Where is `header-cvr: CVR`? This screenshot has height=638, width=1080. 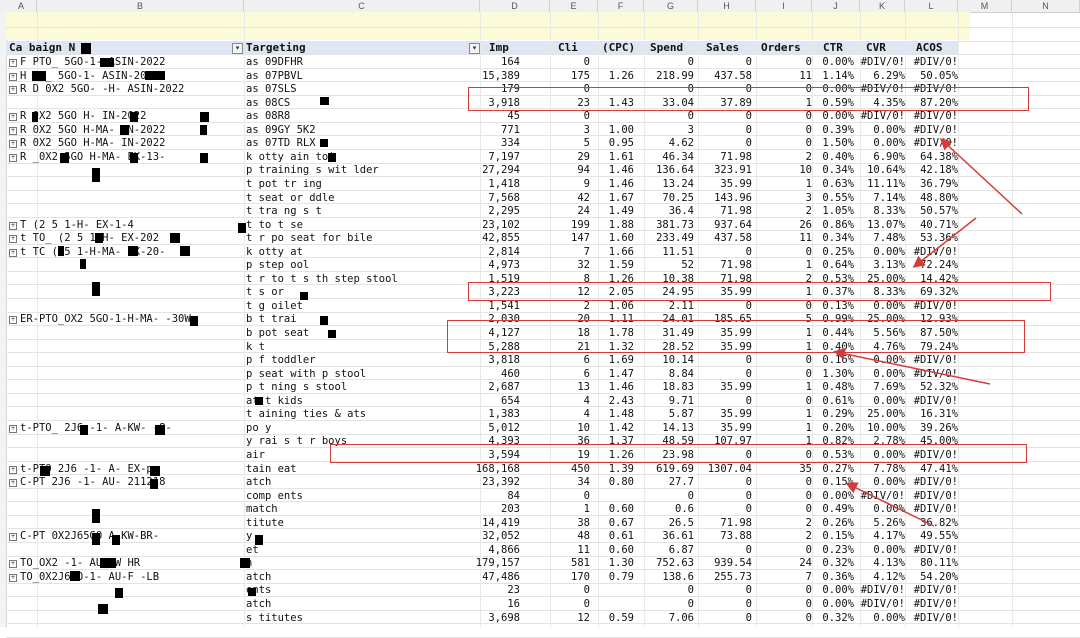 header-cvr: CVR is located at coordinates (876, 47).